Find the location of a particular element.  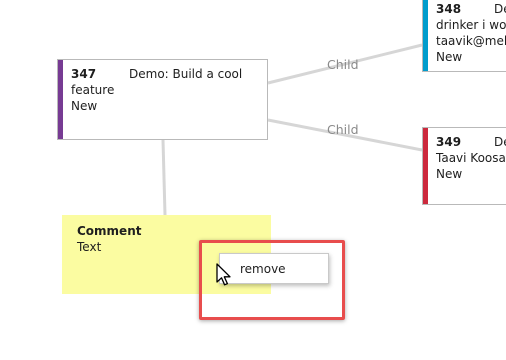

context-menu-item-remove: remove is located at coordinates (263, 269).